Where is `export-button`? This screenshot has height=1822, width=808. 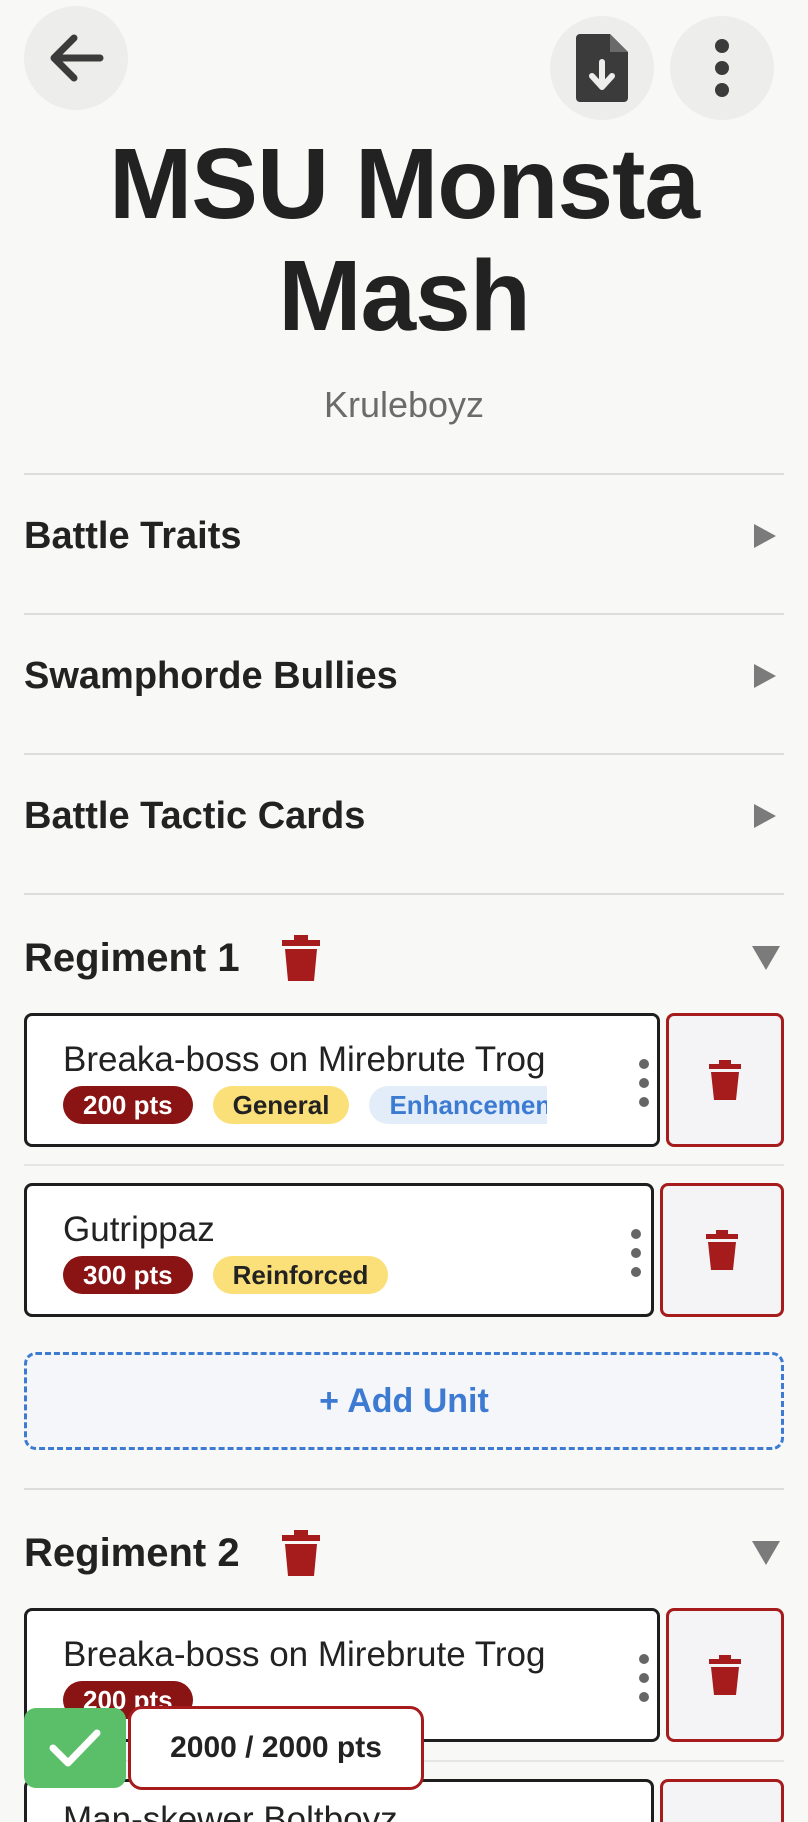
export-button is located at coordinates (602, 68).